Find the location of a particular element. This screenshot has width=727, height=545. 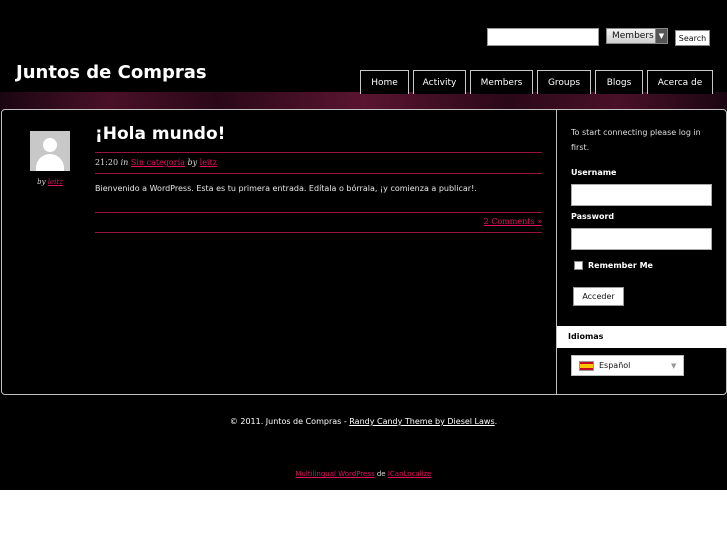

avatar is located at coordinates (50, 151).